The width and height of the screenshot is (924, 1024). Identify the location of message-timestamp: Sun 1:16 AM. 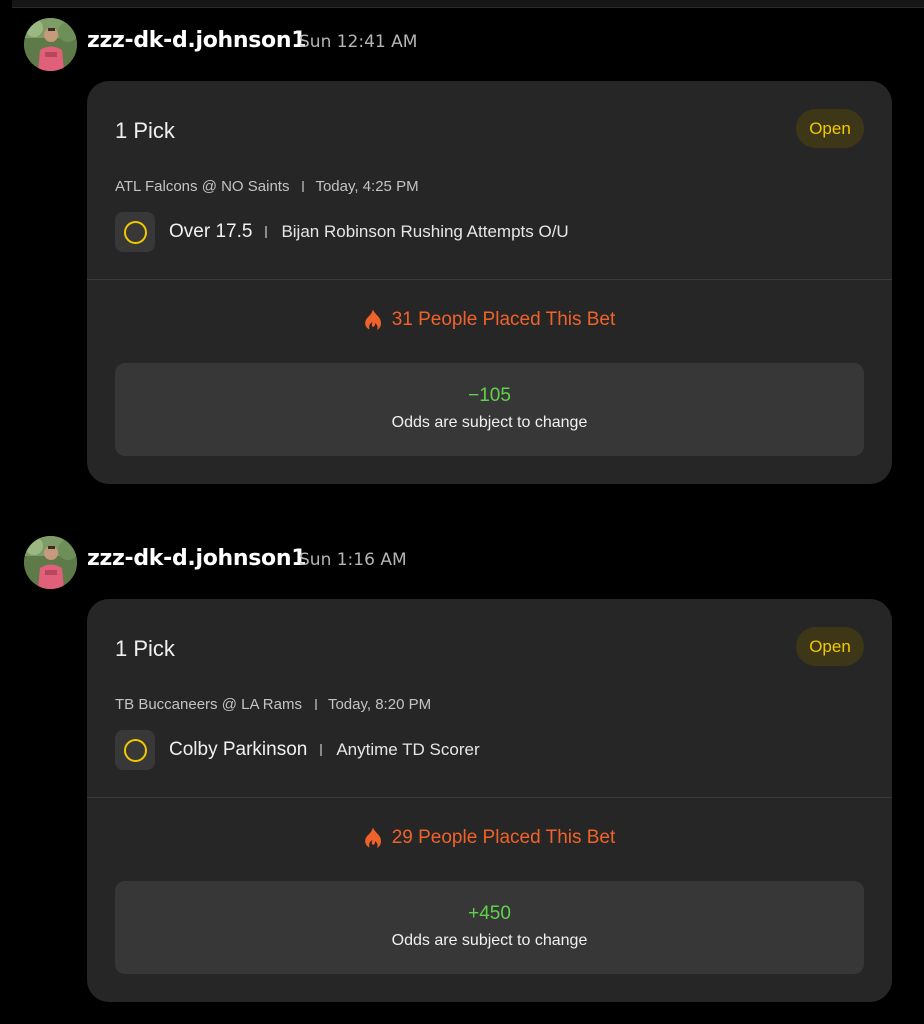
(353, 560).